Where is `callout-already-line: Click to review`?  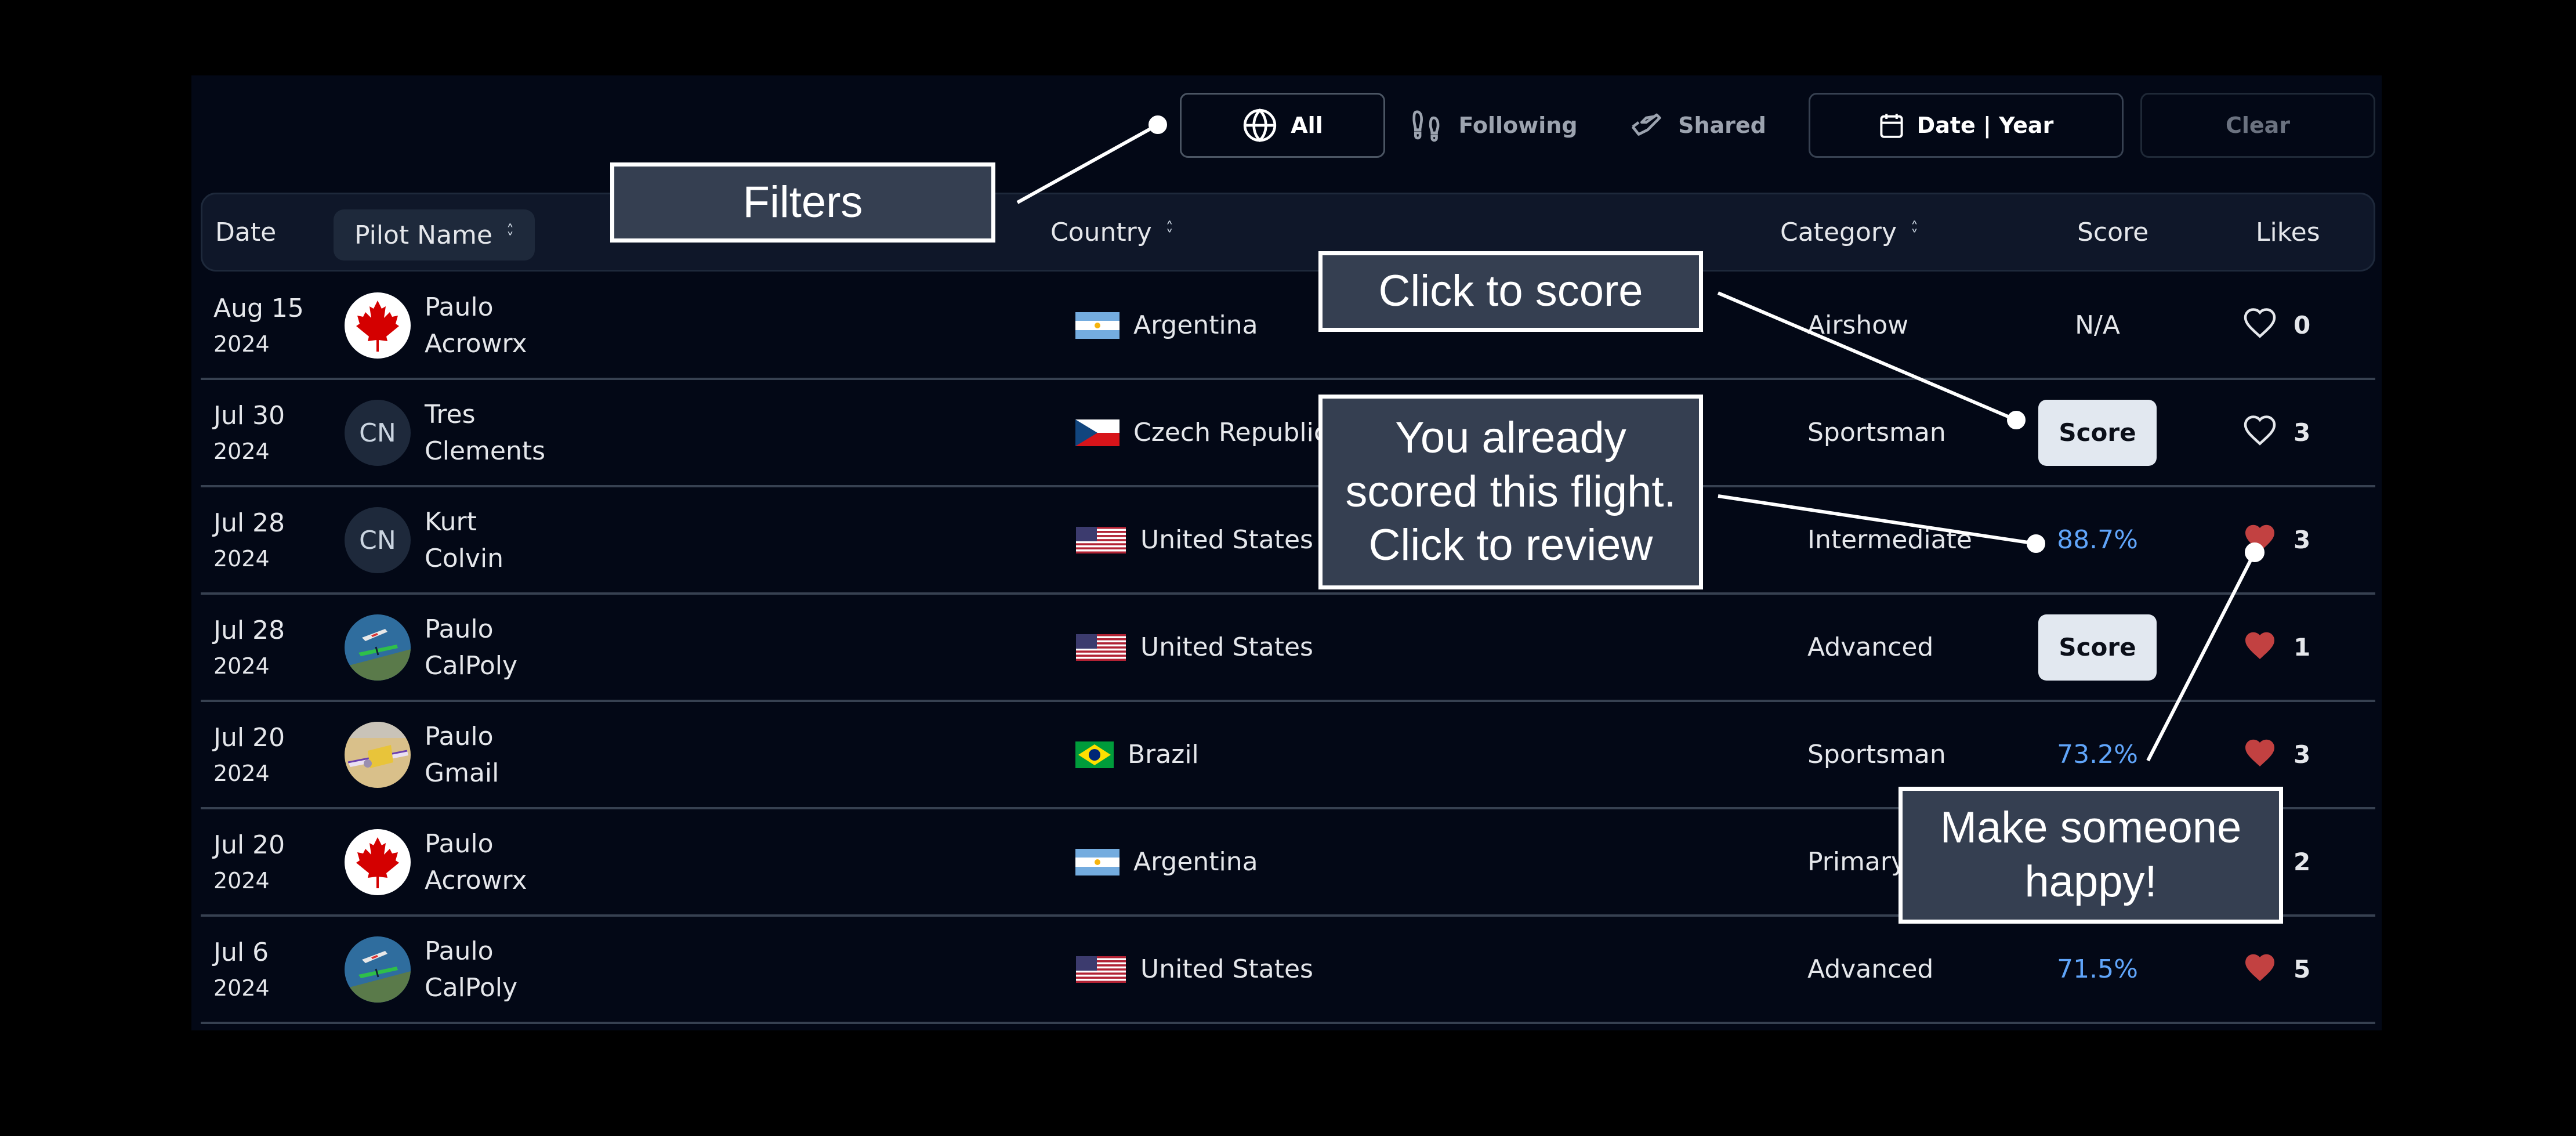
callout-already-line: Click to review is located at coordinates (1511, 545).